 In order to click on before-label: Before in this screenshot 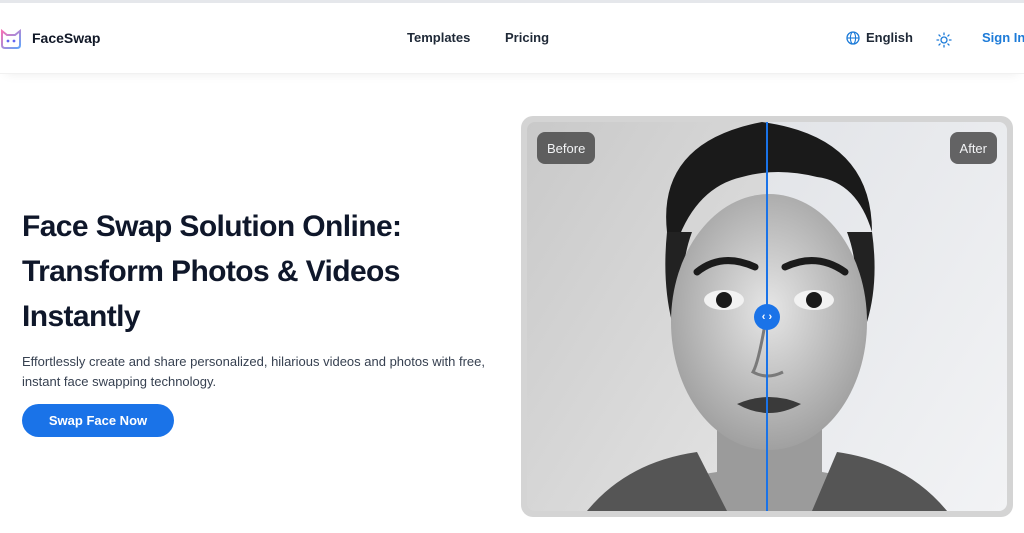, I will do `click(566, 148)`.